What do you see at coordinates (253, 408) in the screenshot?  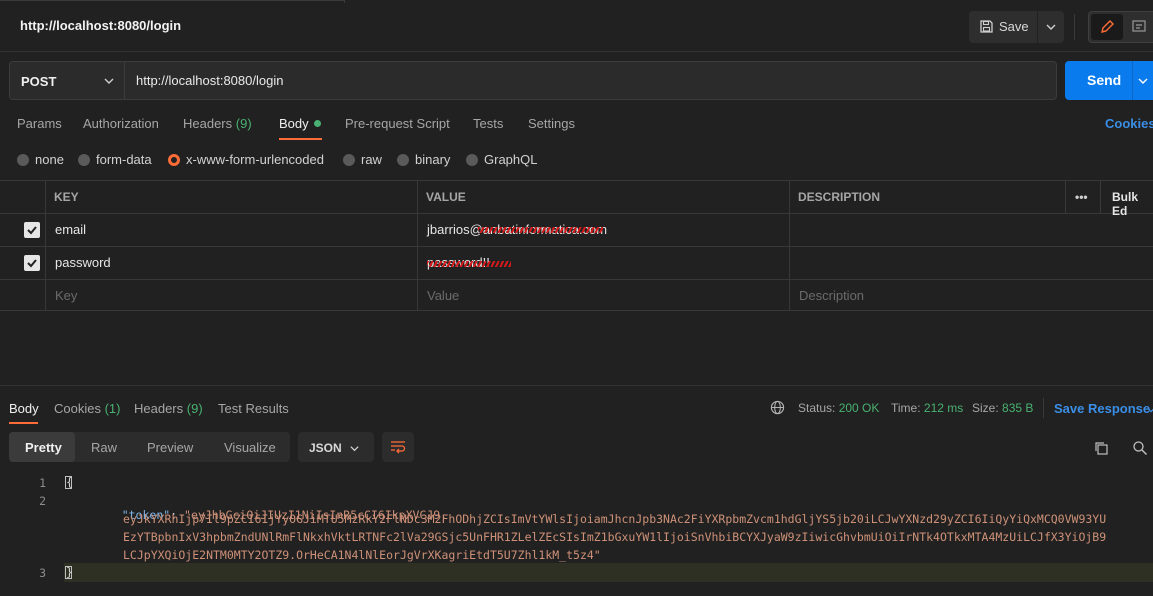 I see `response-tab-test-results: Test Results` at bounding box center [253, 408].